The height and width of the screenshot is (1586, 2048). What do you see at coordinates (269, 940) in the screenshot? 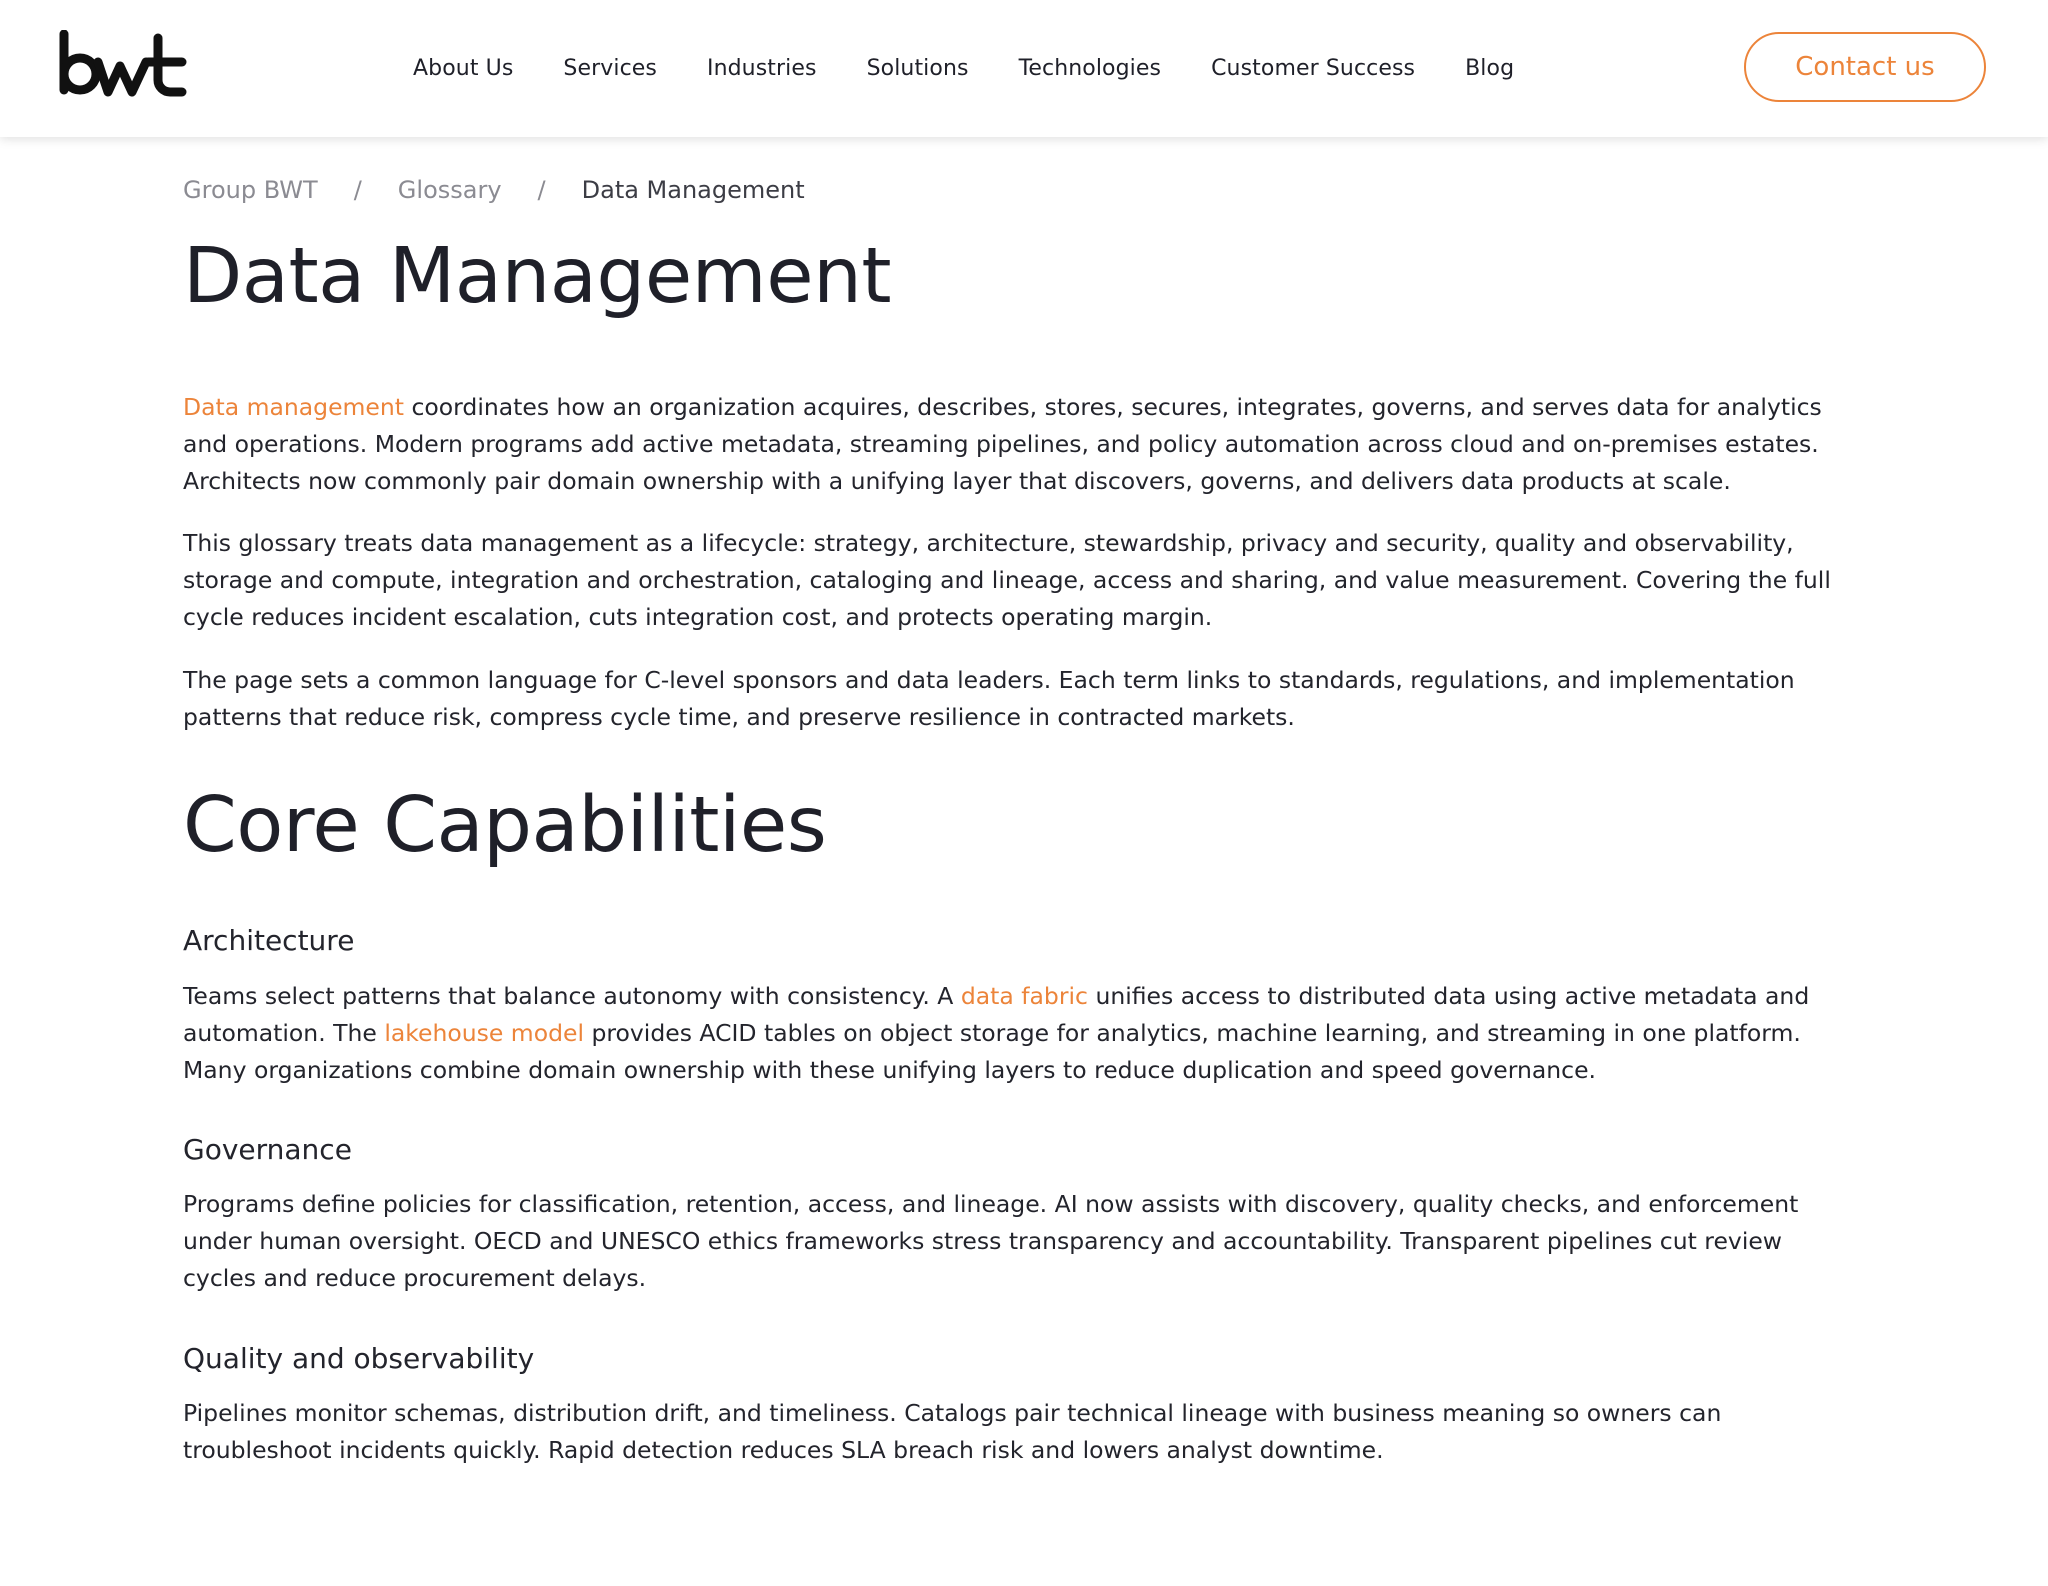
I see `architecture-heading: Architecture` at bounding box center [269, 940].